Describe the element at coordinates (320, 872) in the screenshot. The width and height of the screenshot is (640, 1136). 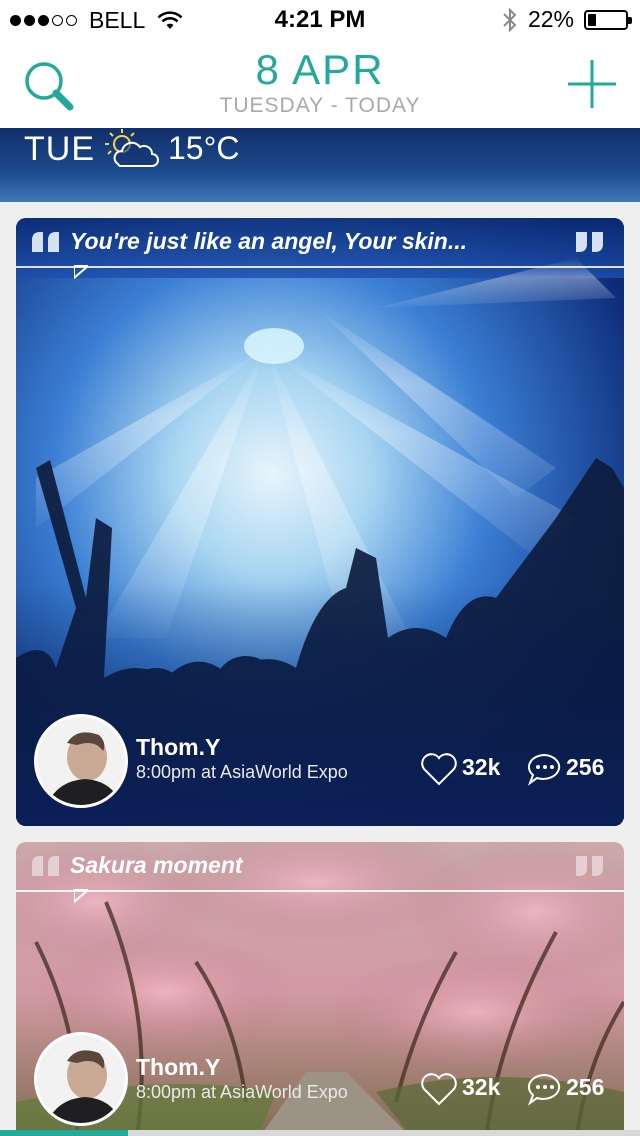
I see `post-quote: Sakura moment` at that location.